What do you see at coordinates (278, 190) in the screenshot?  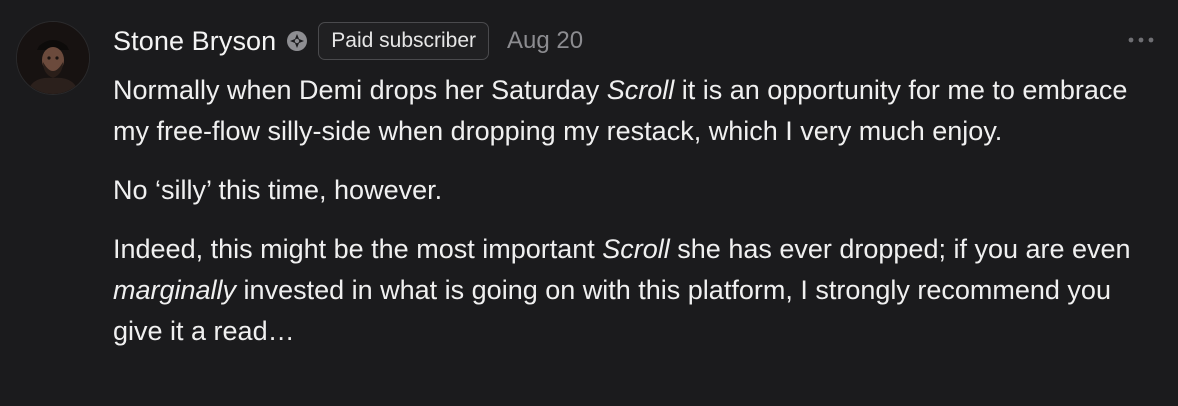 I see `paragraph-text: No ‘silly’ this time, however.` at bounding box center [278, 190].